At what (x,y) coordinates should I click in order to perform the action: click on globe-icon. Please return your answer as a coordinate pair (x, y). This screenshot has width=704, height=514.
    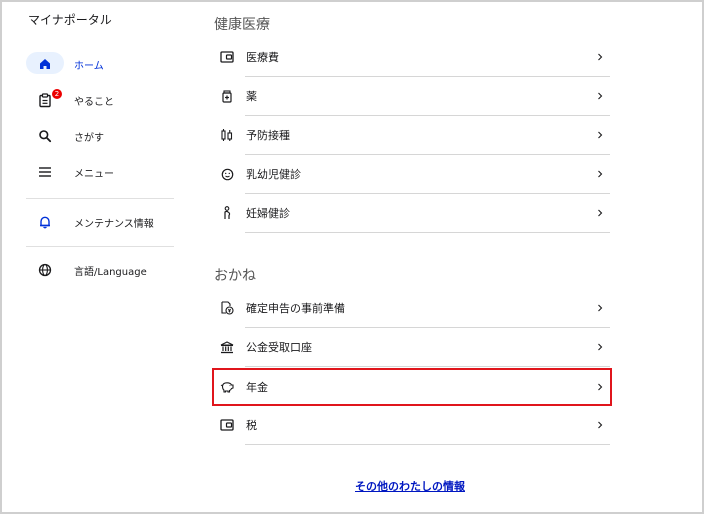
    Looking at the image, I should click on (45, 270).